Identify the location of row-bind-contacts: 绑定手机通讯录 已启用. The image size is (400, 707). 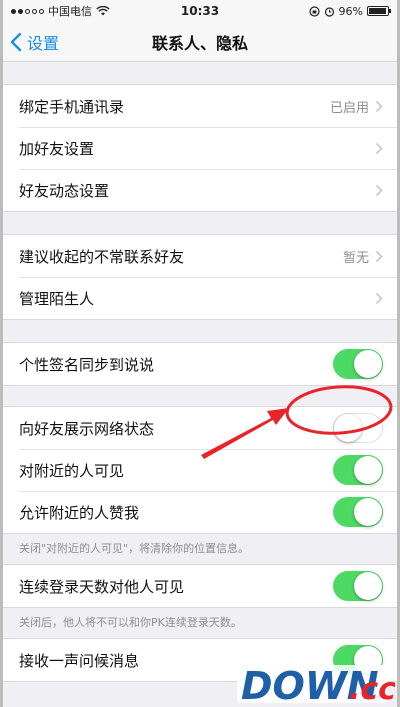
(200, 106).